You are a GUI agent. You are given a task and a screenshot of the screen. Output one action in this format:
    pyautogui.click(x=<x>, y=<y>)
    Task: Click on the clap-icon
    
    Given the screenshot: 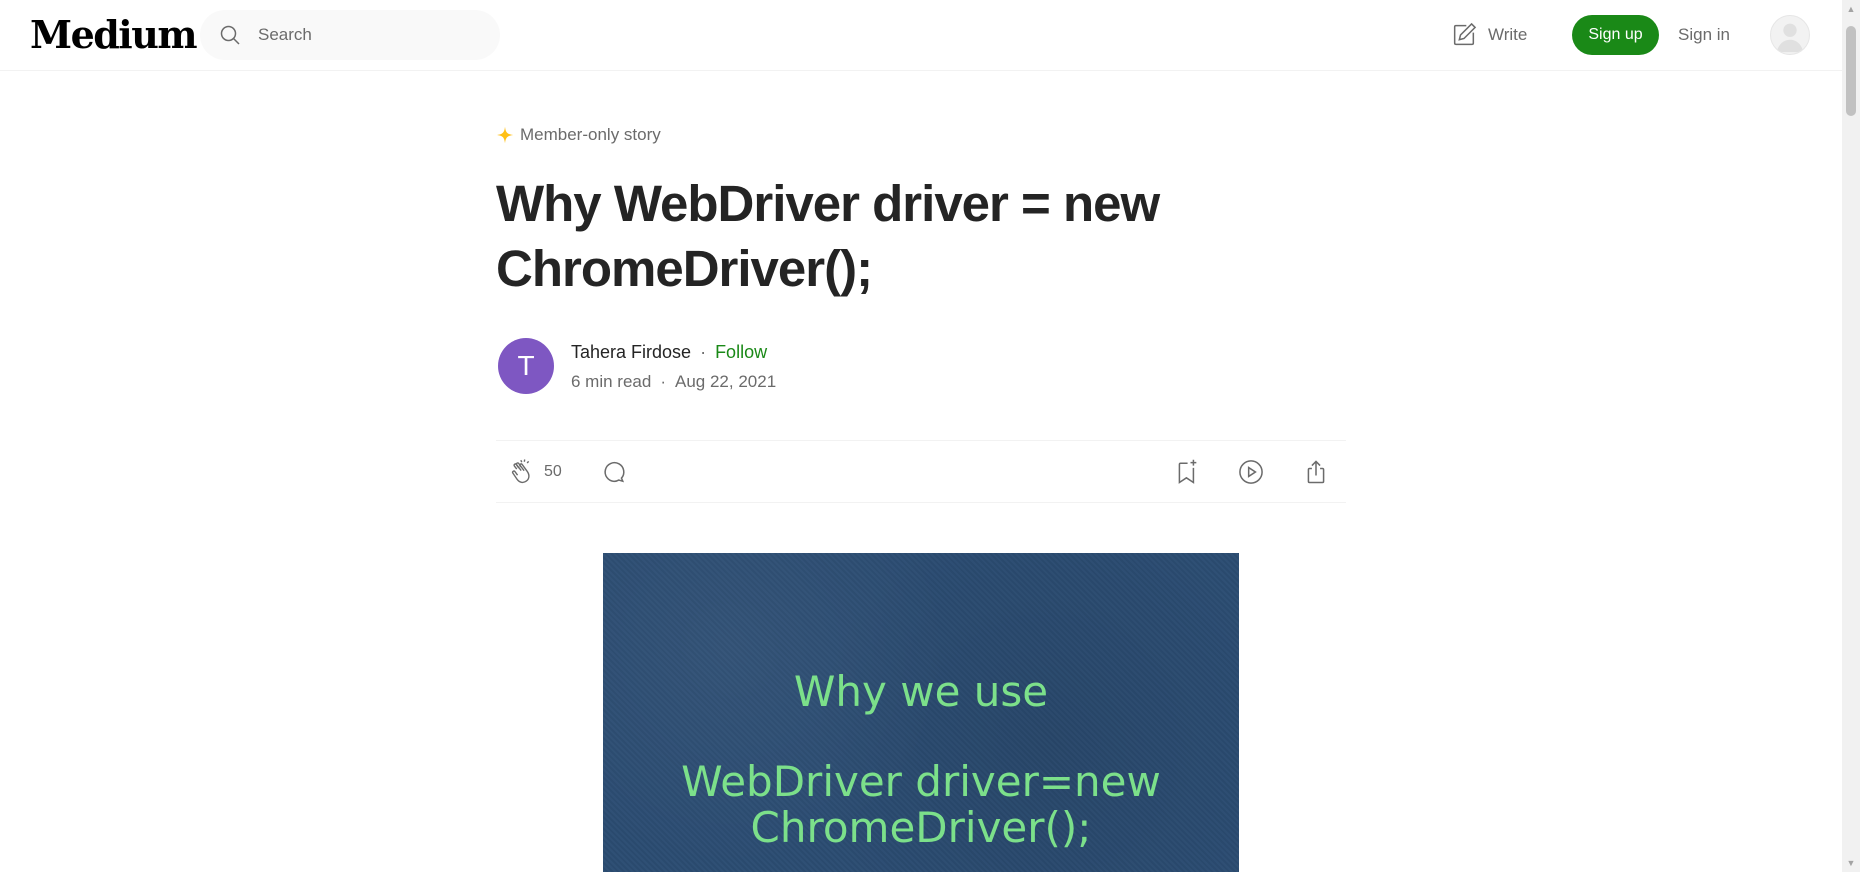 What is the action you would take?
    pyautogui.click(x=520, y=471)
    